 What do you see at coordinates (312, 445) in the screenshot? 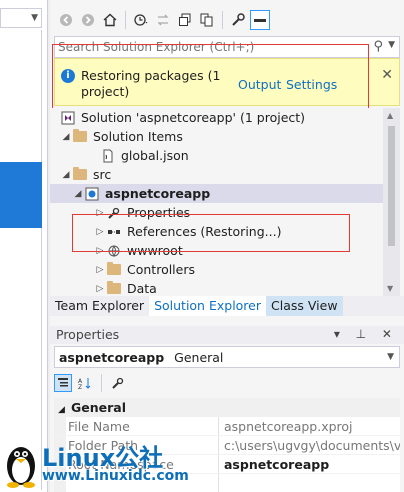
I see `property-value: c:\users\ugvgy\documents\vis` at bounding box center [312, 445].